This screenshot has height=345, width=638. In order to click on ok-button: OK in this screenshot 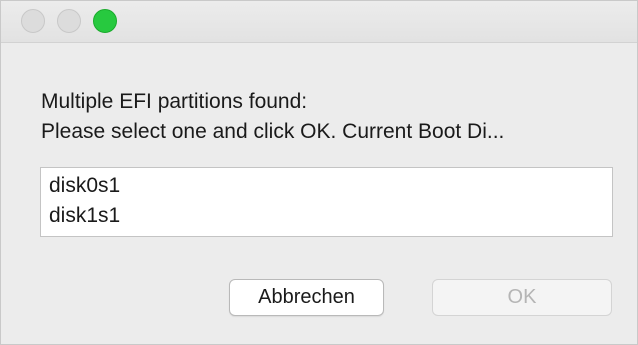, I will do `click(522, 297)`.